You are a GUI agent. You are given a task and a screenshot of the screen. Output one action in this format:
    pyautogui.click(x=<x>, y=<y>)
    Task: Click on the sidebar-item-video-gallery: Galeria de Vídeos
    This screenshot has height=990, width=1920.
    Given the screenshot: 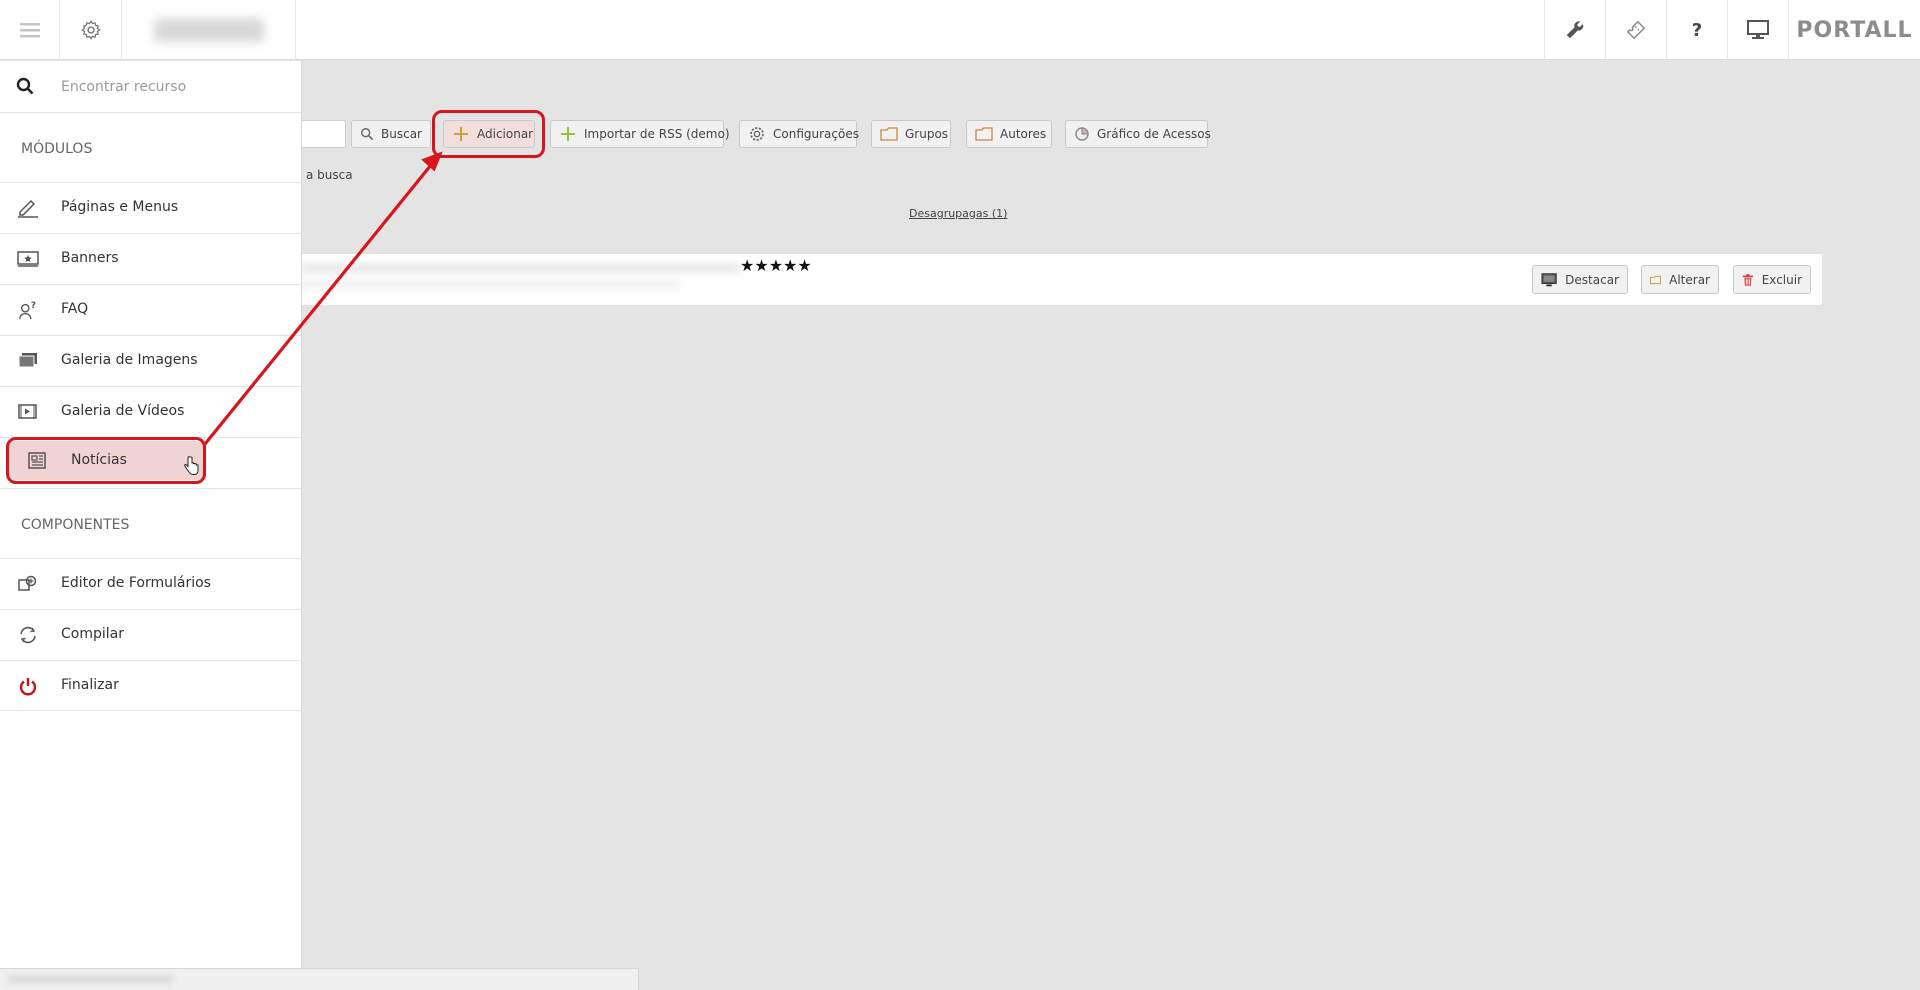 What is the action you would take?
    pyautogui.click(x=150, y=411)
    